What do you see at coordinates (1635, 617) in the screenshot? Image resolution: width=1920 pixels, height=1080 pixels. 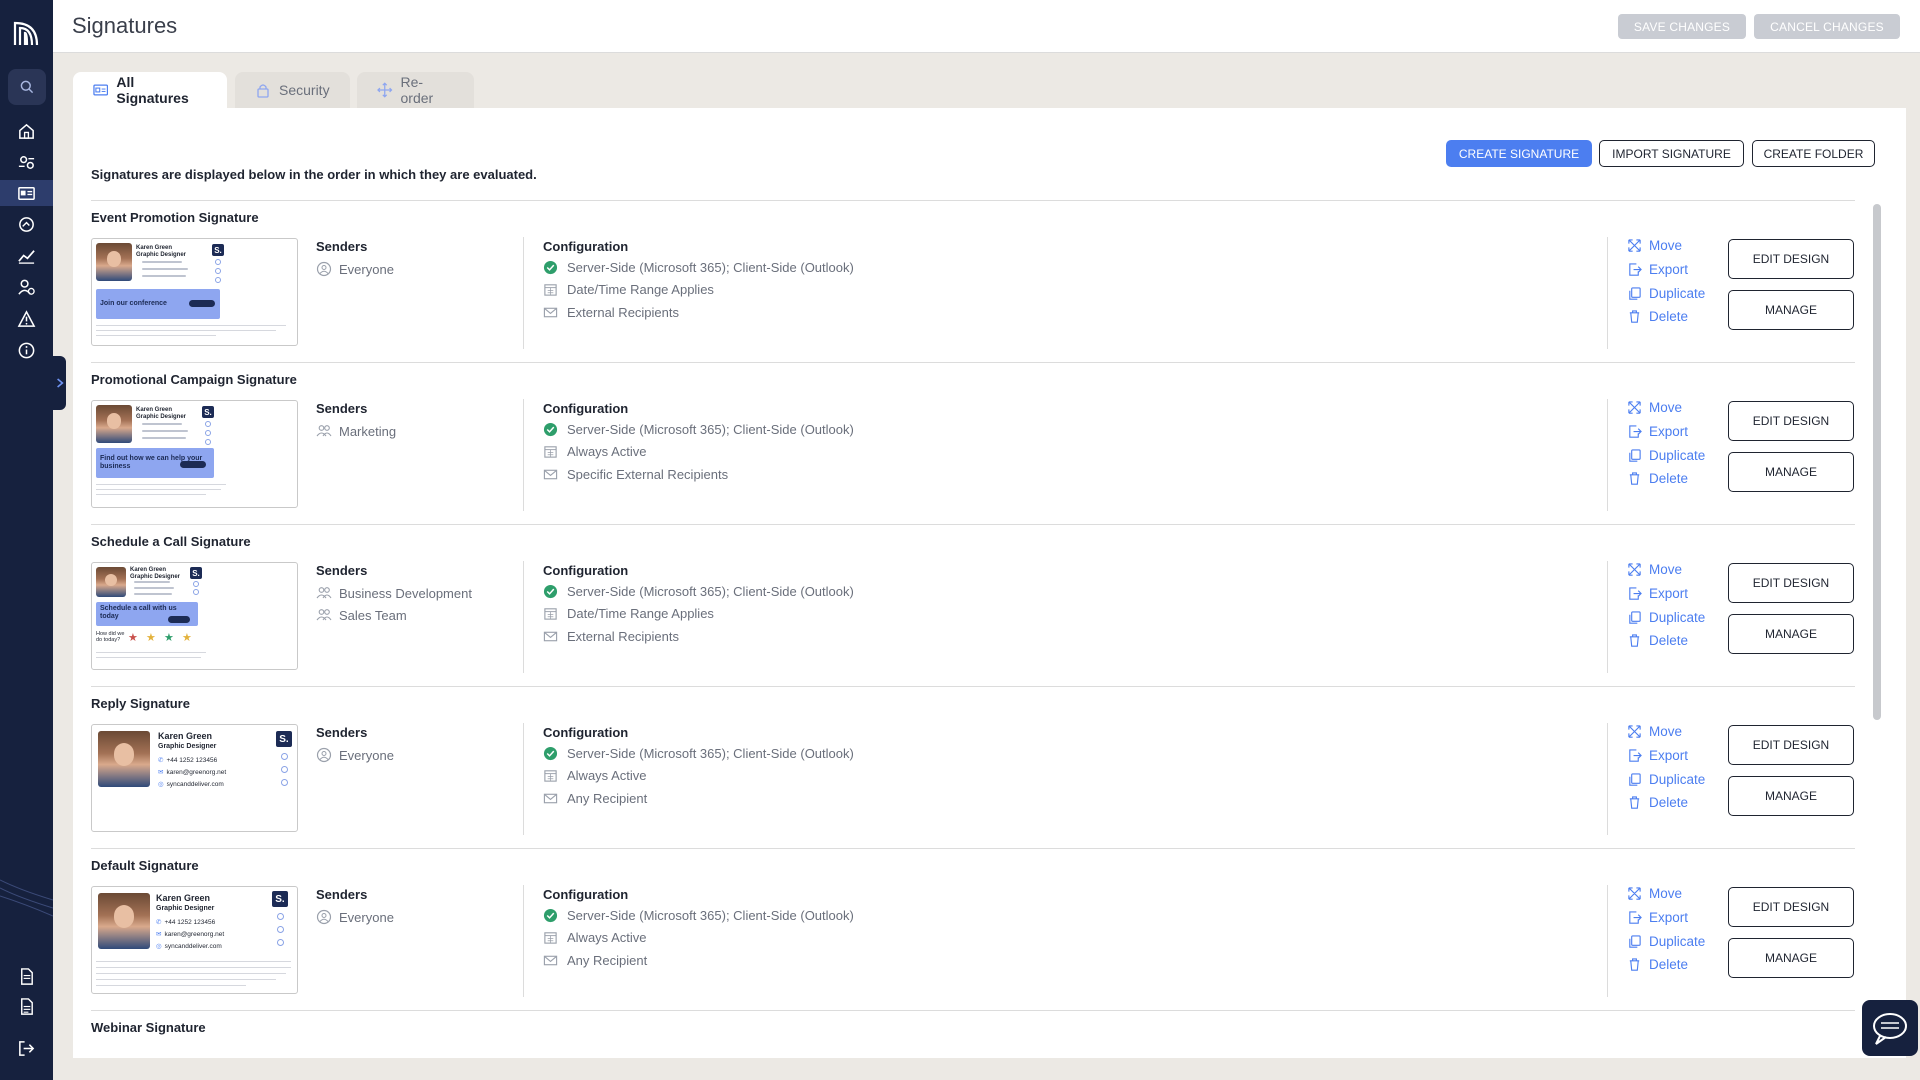 I see `copy-icon` at bounding box center [1635, 617].